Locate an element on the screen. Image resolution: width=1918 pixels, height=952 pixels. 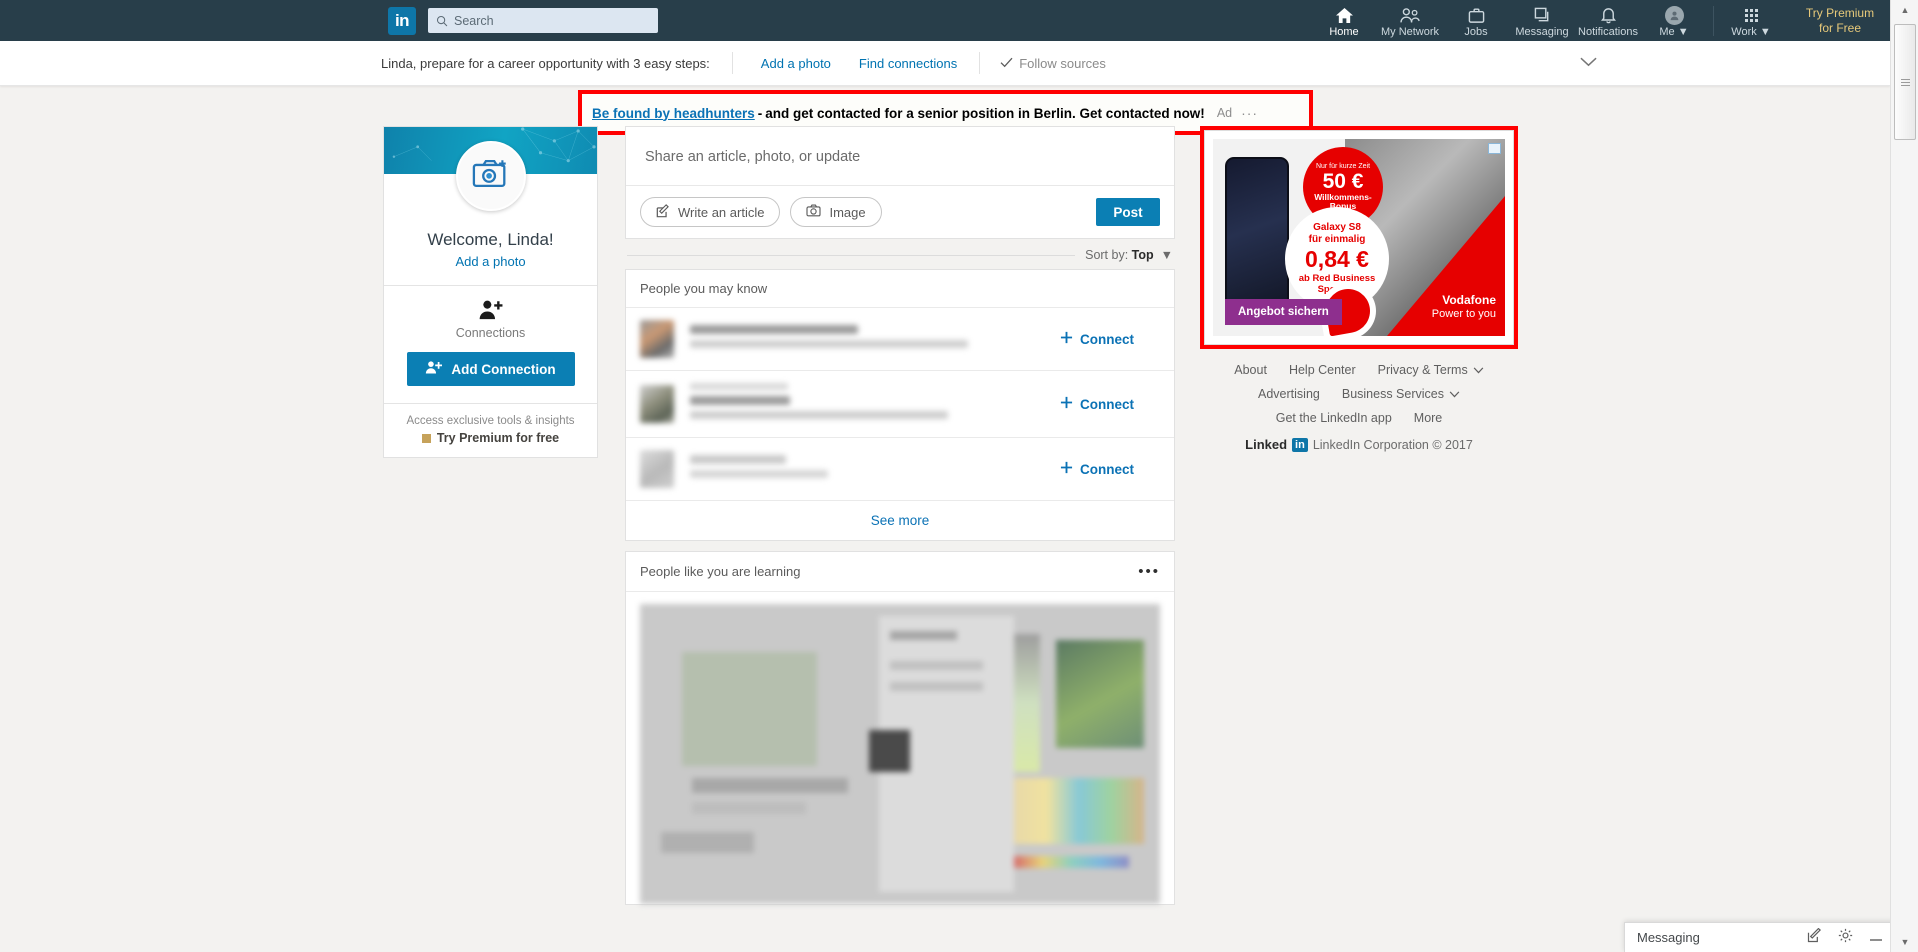
collapse-tips-chevron-icon is located at coordinates (1588, 63).